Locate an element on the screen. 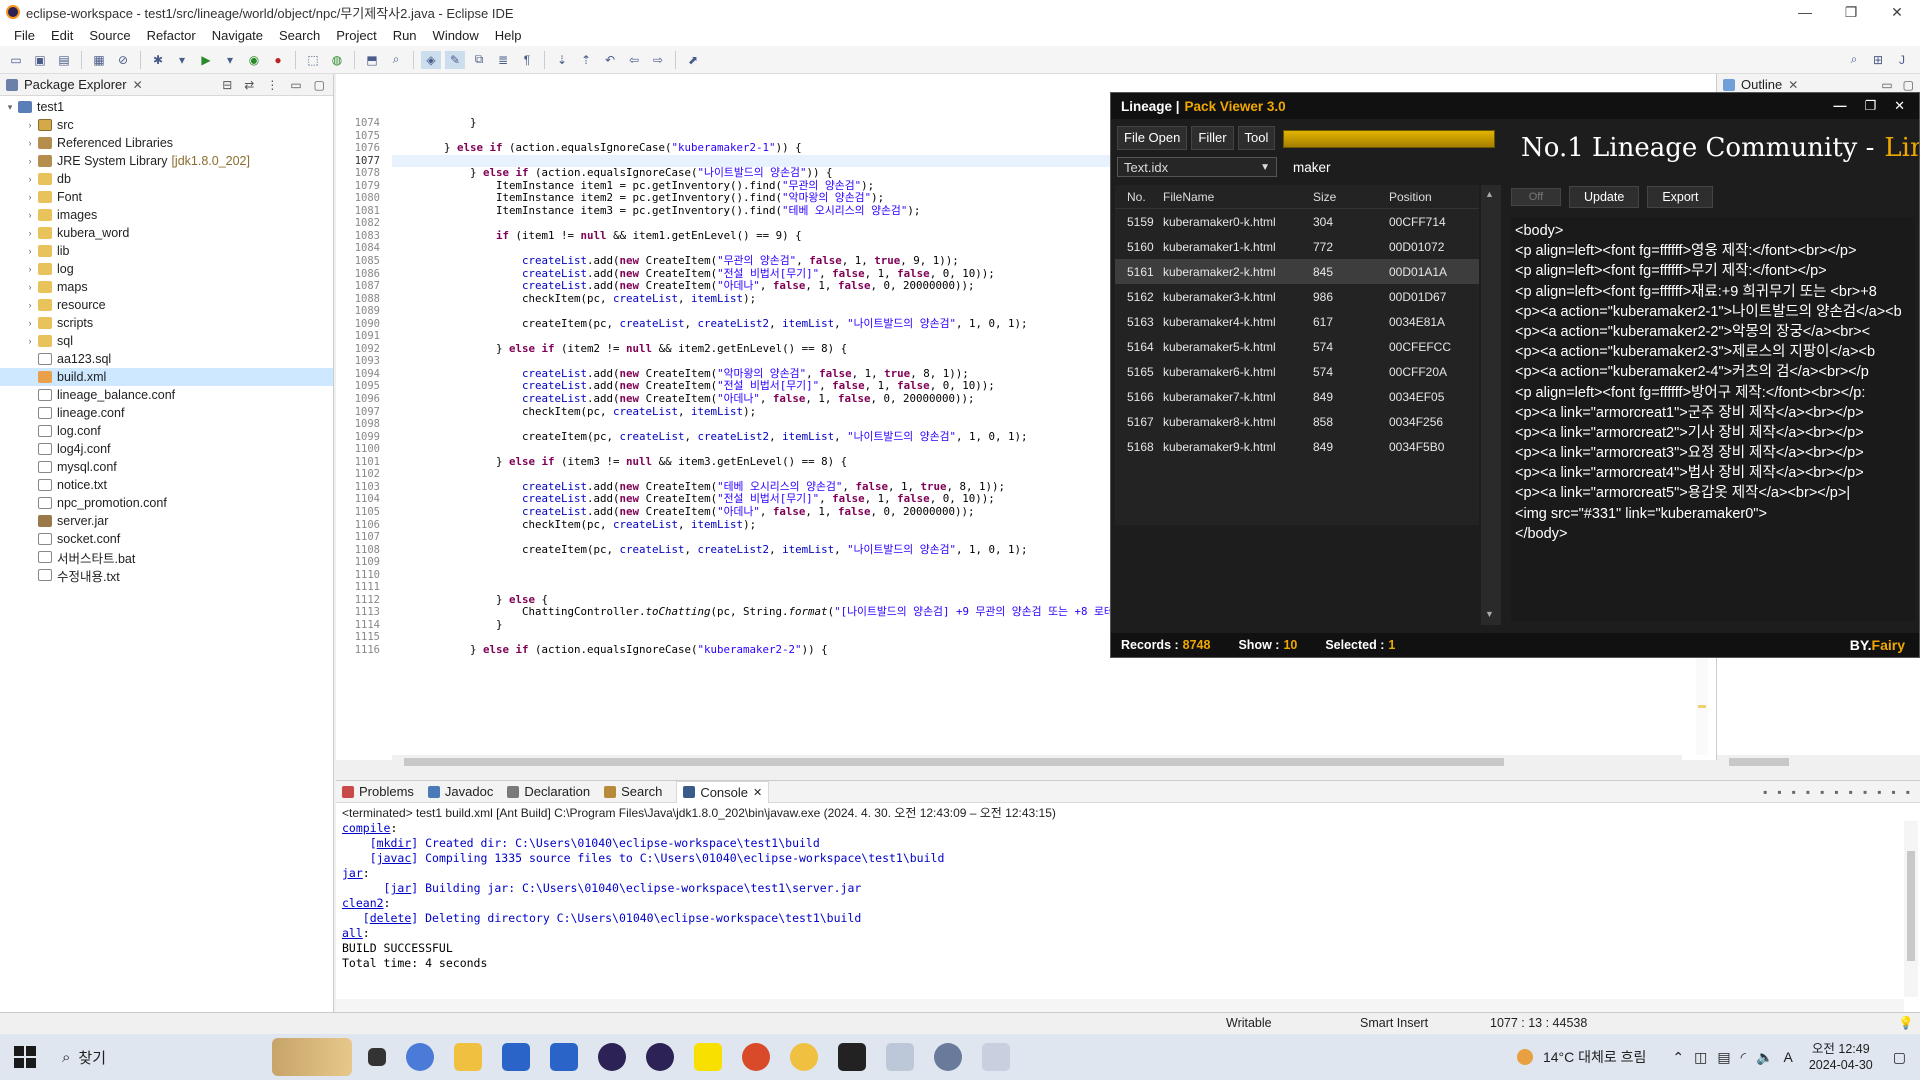 The height and width of the screenshot is (1080, 1920). tip-icon: 💡 is located at coordinates (1906, 1023).